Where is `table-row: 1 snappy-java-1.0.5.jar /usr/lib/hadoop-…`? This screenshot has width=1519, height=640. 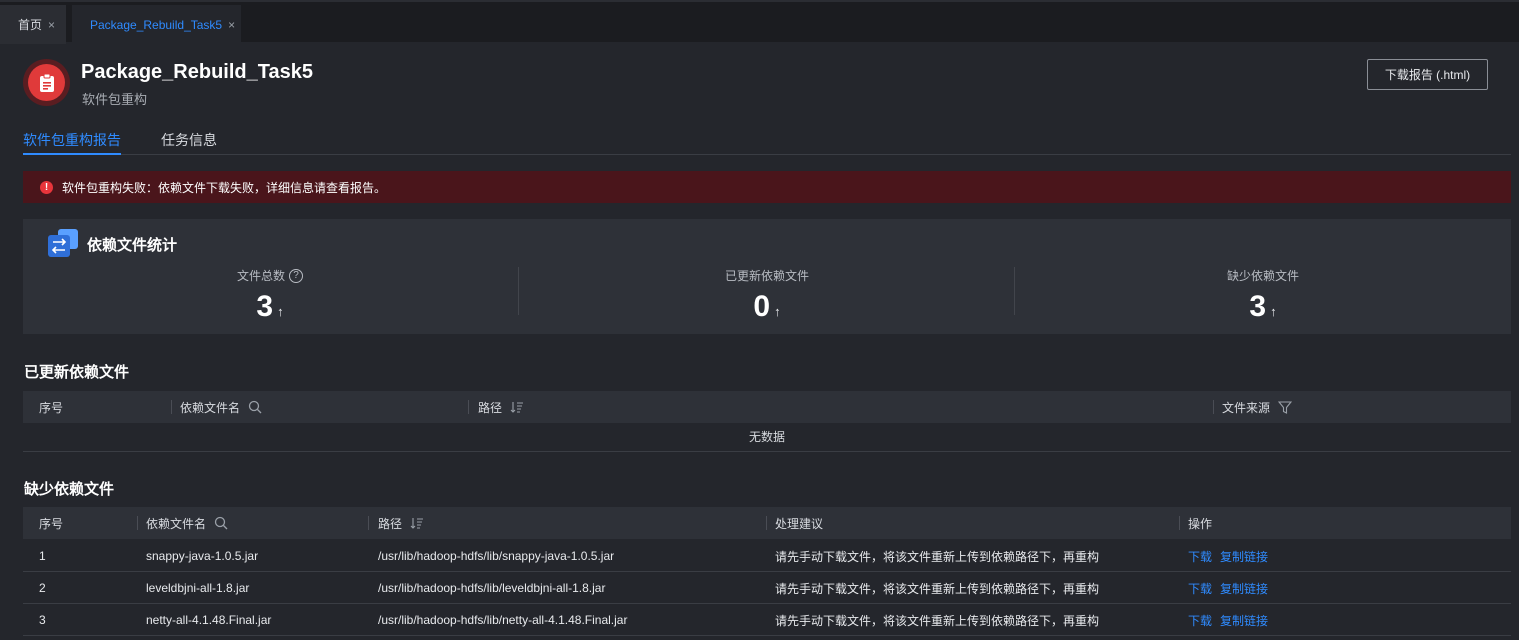
table-row: 1 snappy-java-1.0.5.jar /usr/lib/hadoop-… is located at coordinates (767, 556).